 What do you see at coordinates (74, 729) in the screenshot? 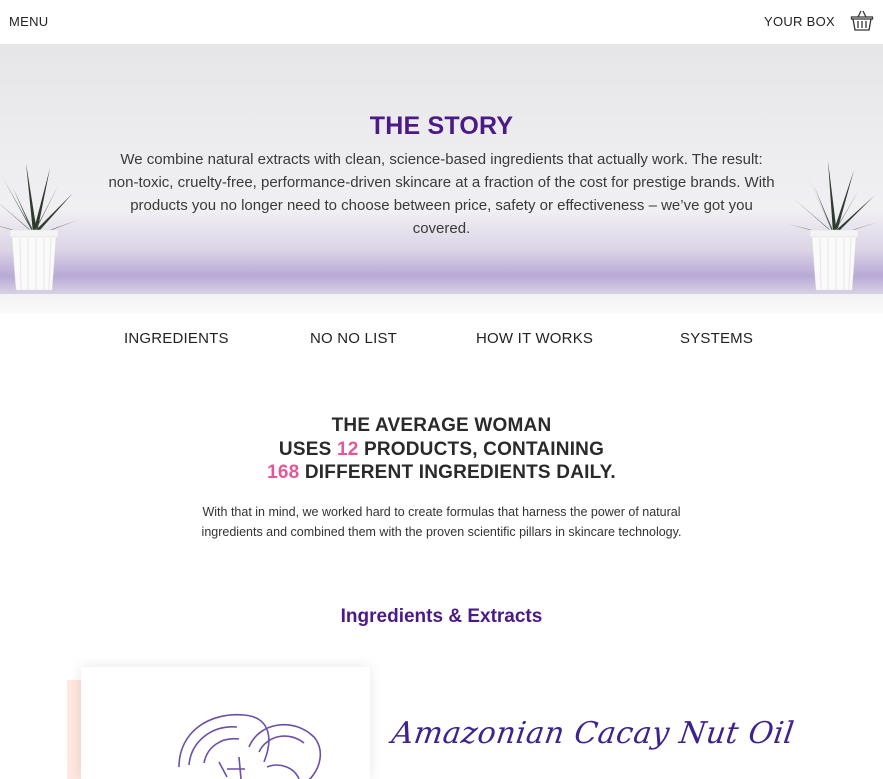
I see `card-accent` at bounding box center [74, 729].